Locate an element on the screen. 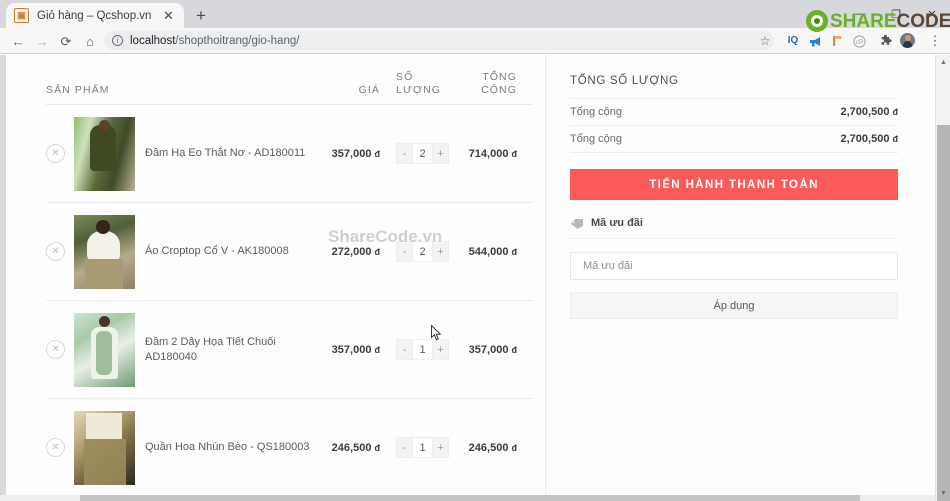 This screenshot has height=501, width=950. tab-close-icon: ✕ is located at coordinates (168, 15).